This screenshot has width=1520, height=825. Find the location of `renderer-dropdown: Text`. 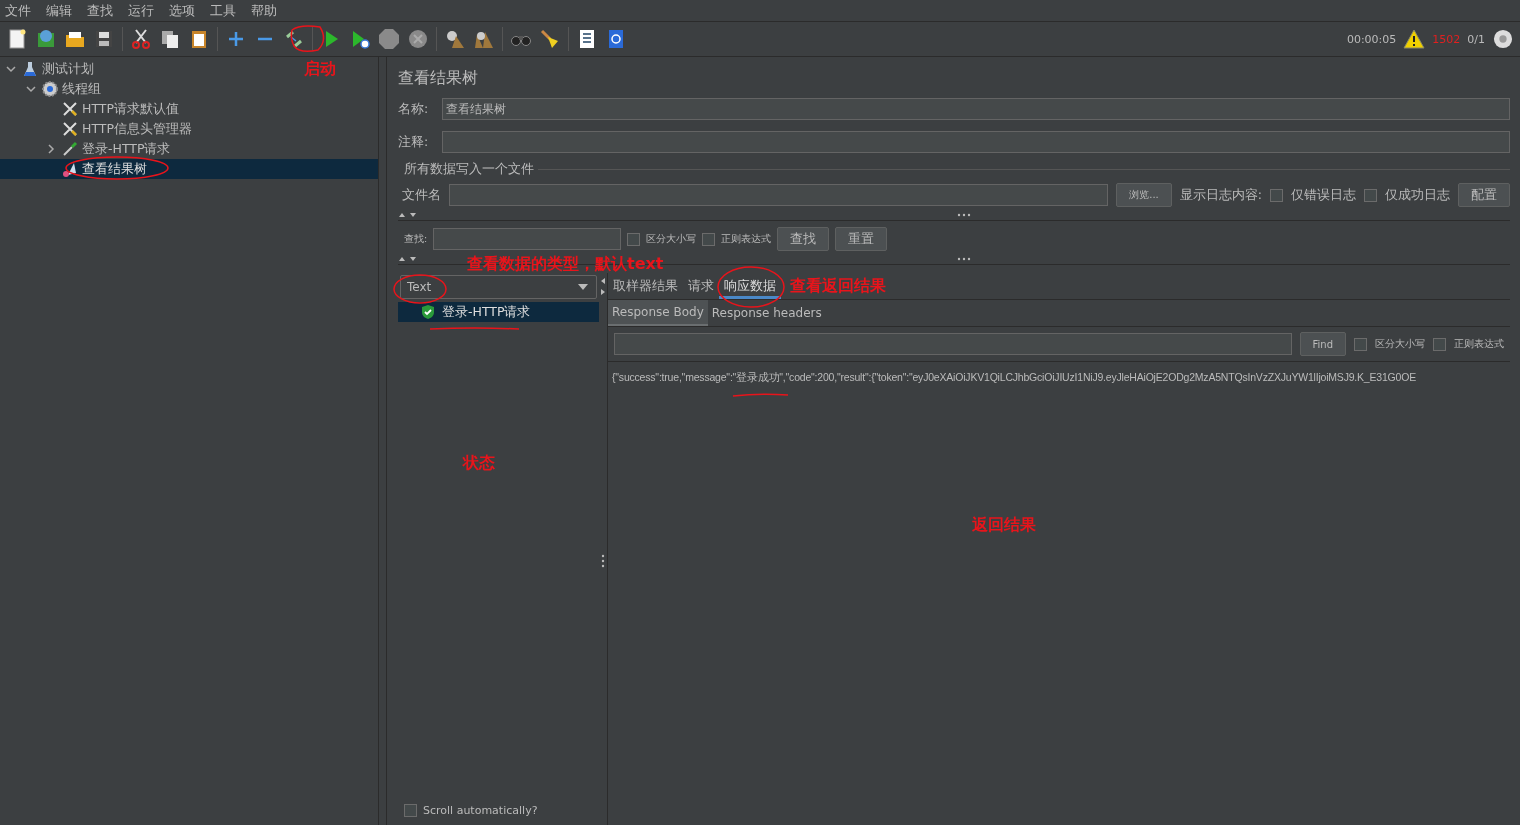

renderer-dropdown: Text is located at coordinates (498, 287).